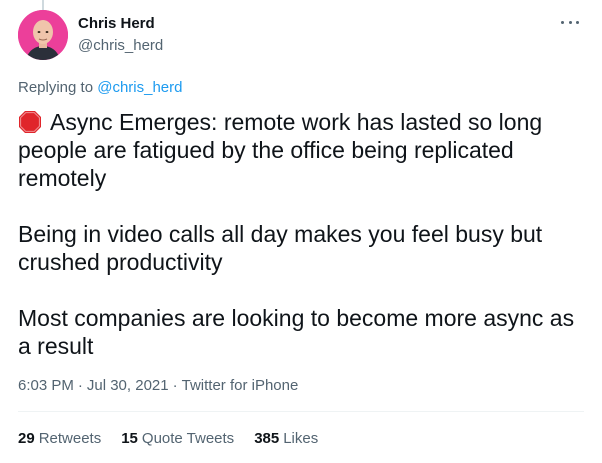  What do you see at coordinates (129, 438) in the screenshot?
I see `quote-tweets-count: 15` at bounding box center [129, 438].